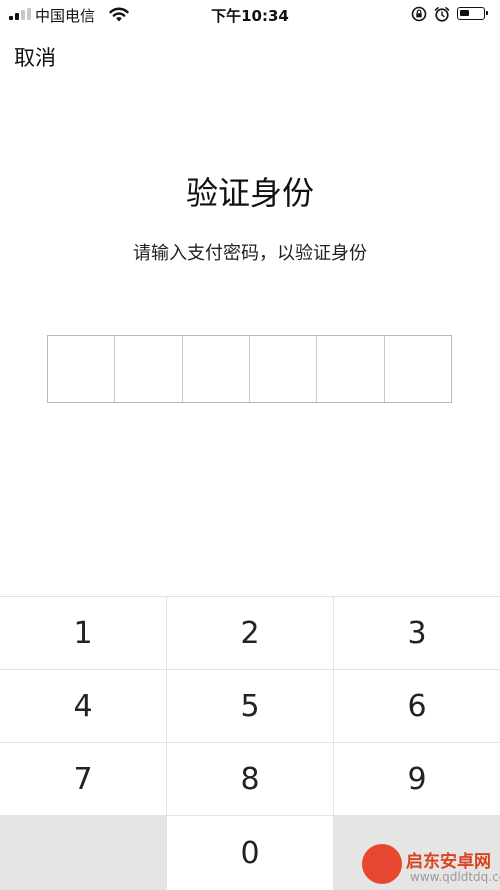  What do you see at coordinates (250, 253) in the screenshot?
I see `page-subtitle: 请输入支付密码，以验证身份` at bounding box center [250, 253].